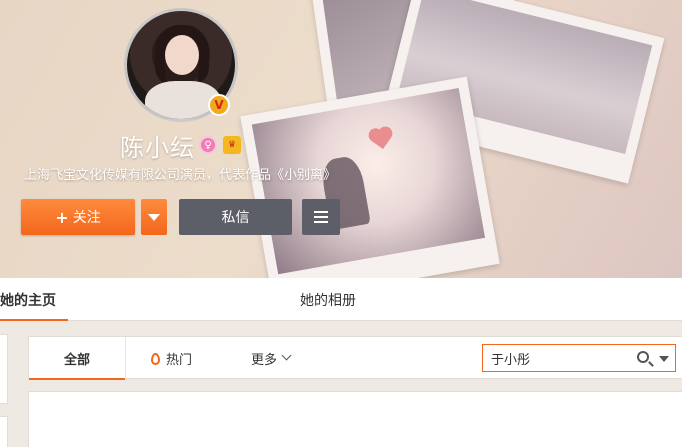 The height and width of the screenshot is (447, 682). Describe the element at coordinates (664, 359) in the screenshot. I see `search-dropdown-icon` at that location.